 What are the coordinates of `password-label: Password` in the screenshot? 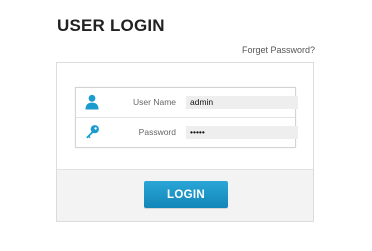 It's located at (157, 132).